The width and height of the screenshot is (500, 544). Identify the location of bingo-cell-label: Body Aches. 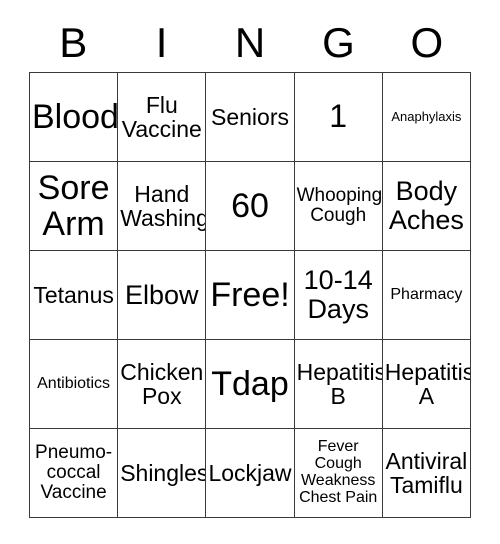
(426, 205).